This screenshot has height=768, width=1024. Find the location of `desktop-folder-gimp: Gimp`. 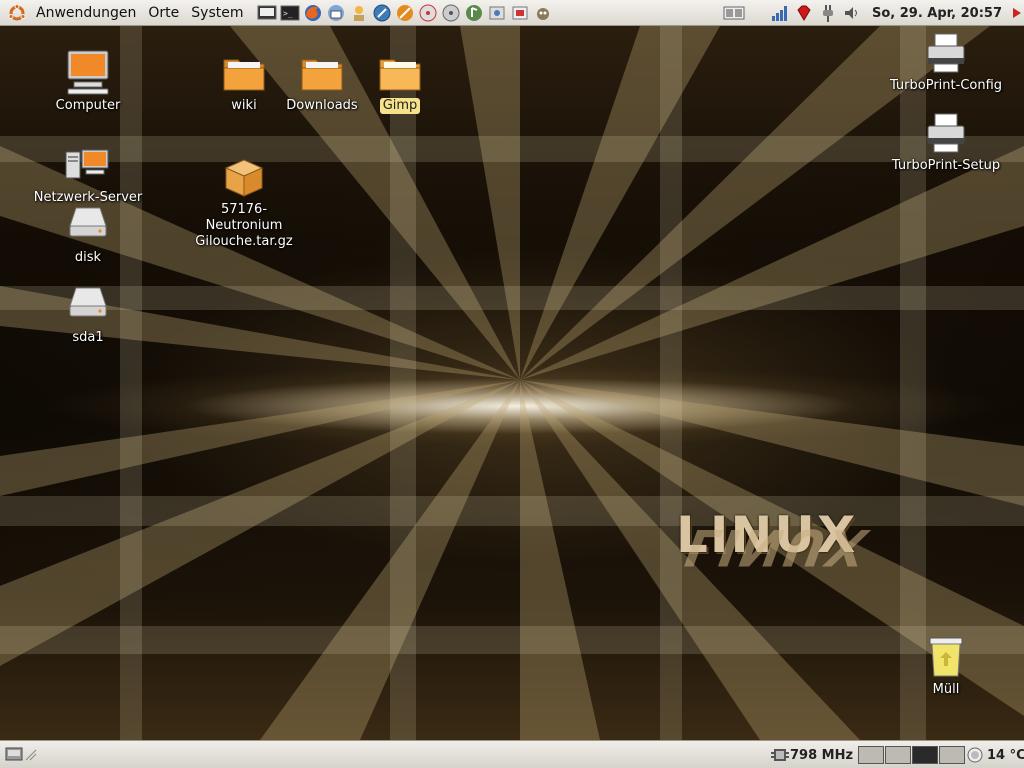

desktop-folder-gimp: Gimp is located at coordinates (400, 81).